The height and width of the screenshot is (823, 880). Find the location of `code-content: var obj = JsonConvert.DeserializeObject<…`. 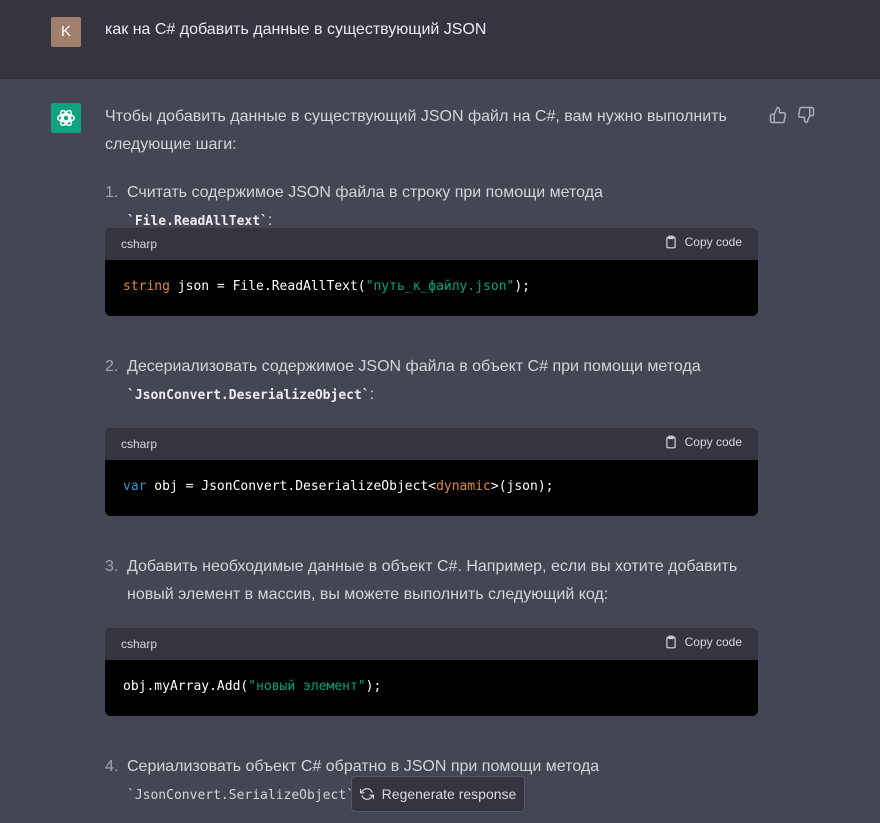

code-content: var obj = JsonConvert.DeserializeObject<… is located at coordinates (431, 477).